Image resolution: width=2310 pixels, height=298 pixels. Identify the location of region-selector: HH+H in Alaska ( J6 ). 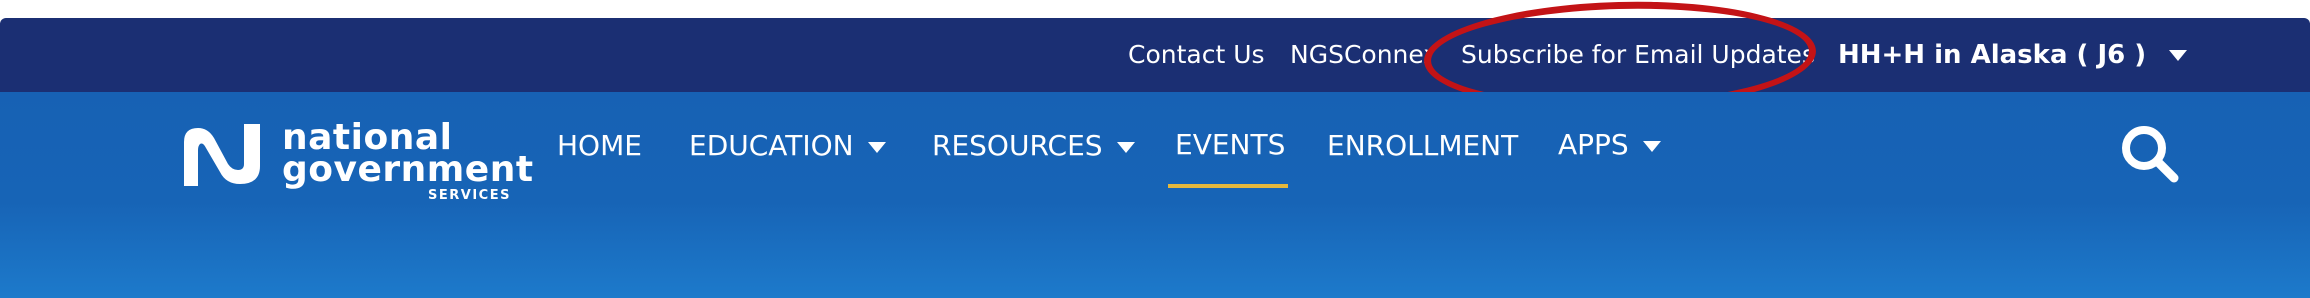
(2013, 55).